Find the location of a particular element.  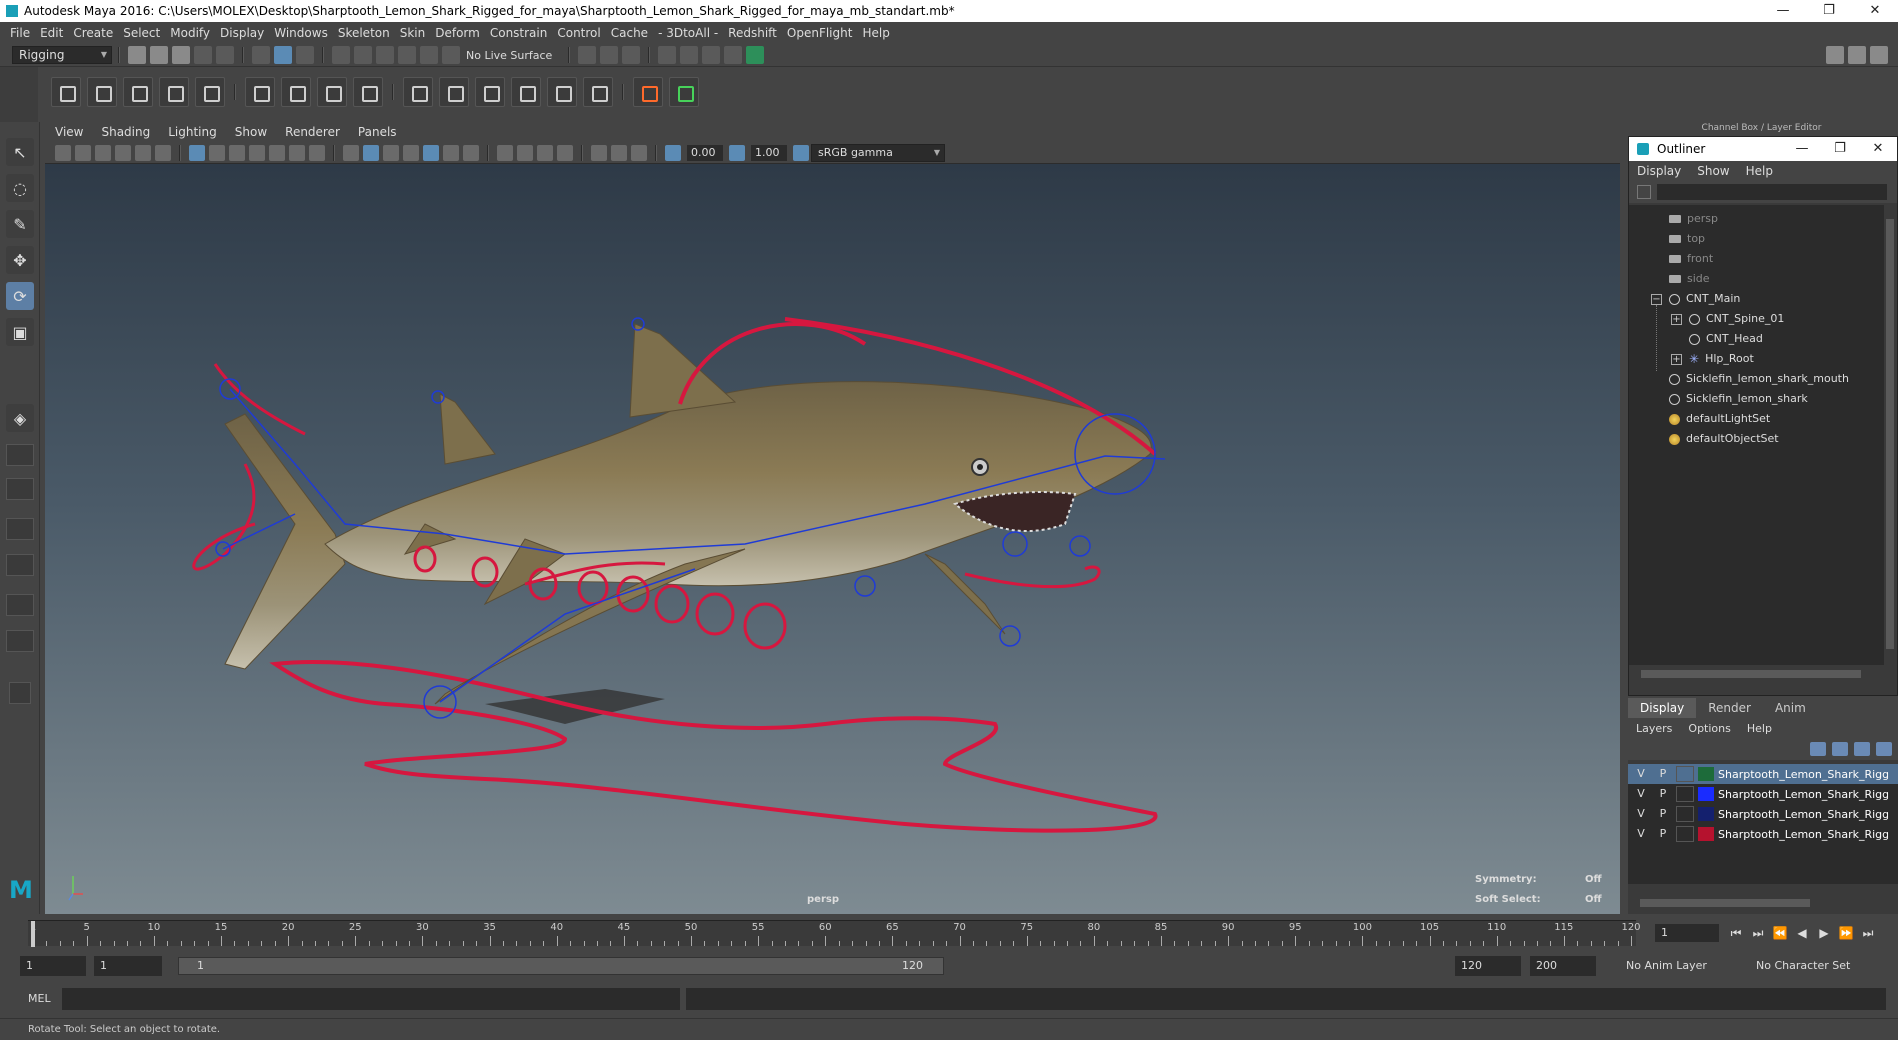

layout-options-icon is located at coordinates (20, 693).